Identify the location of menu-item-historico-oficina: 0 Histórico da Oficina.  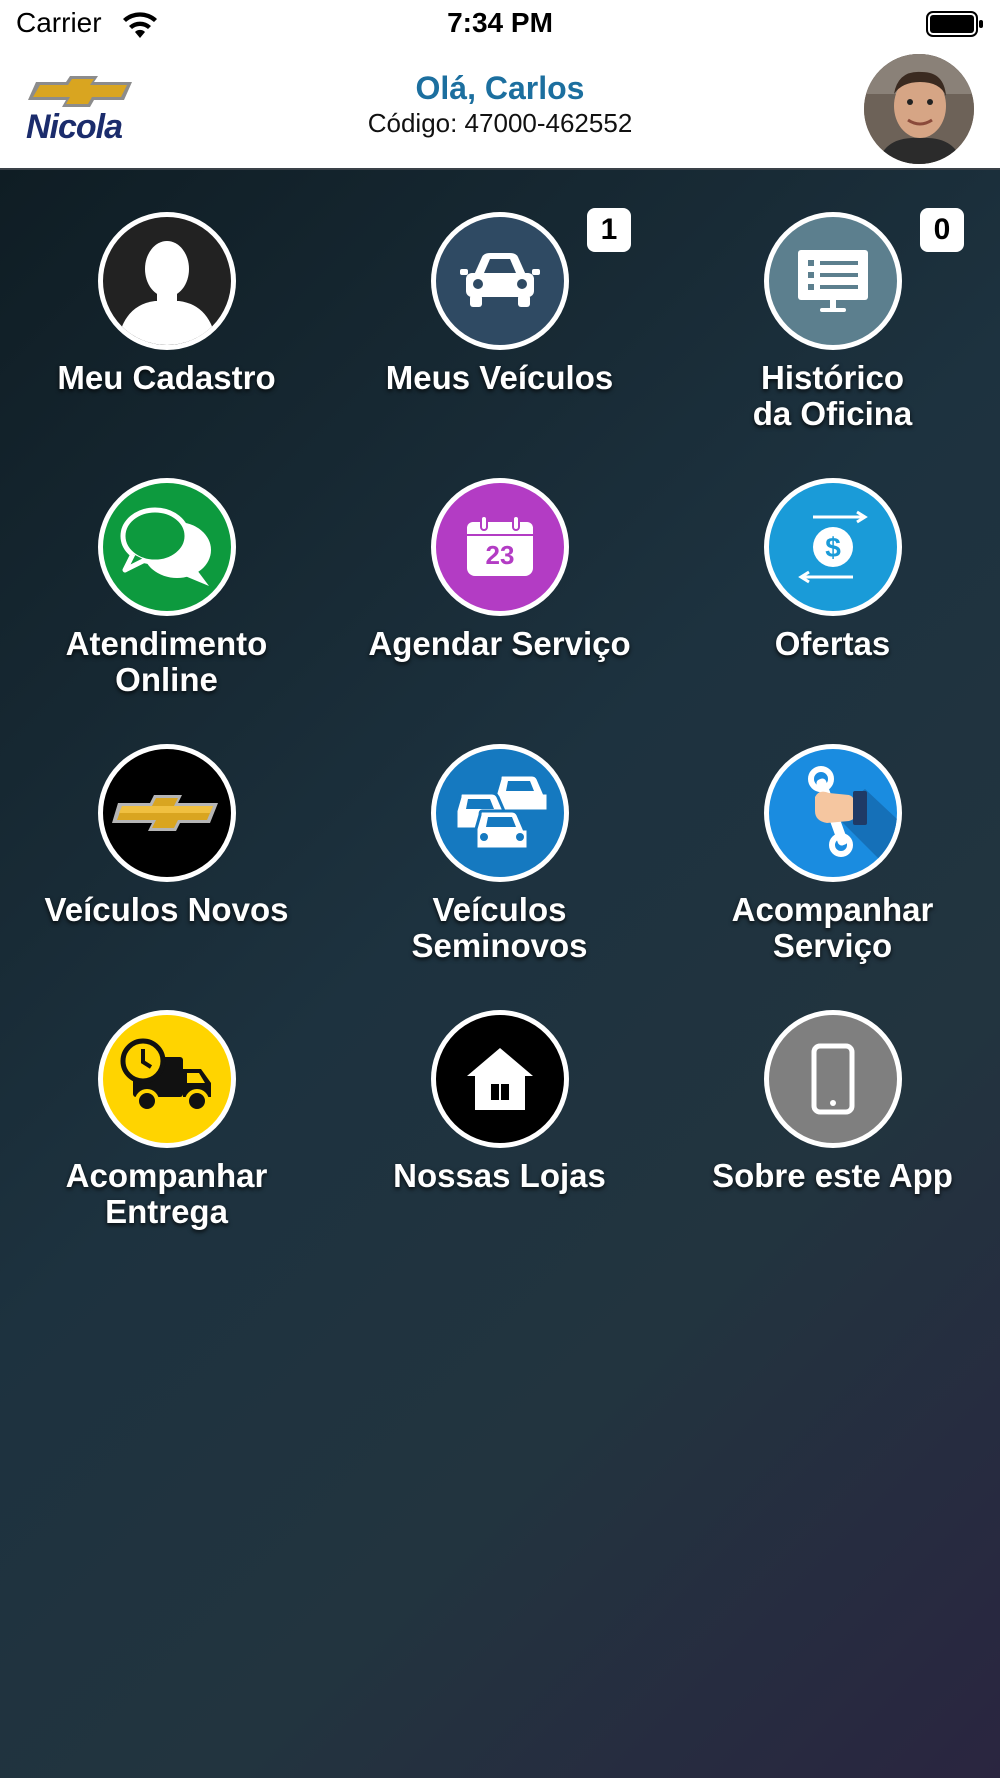
(832, 301).